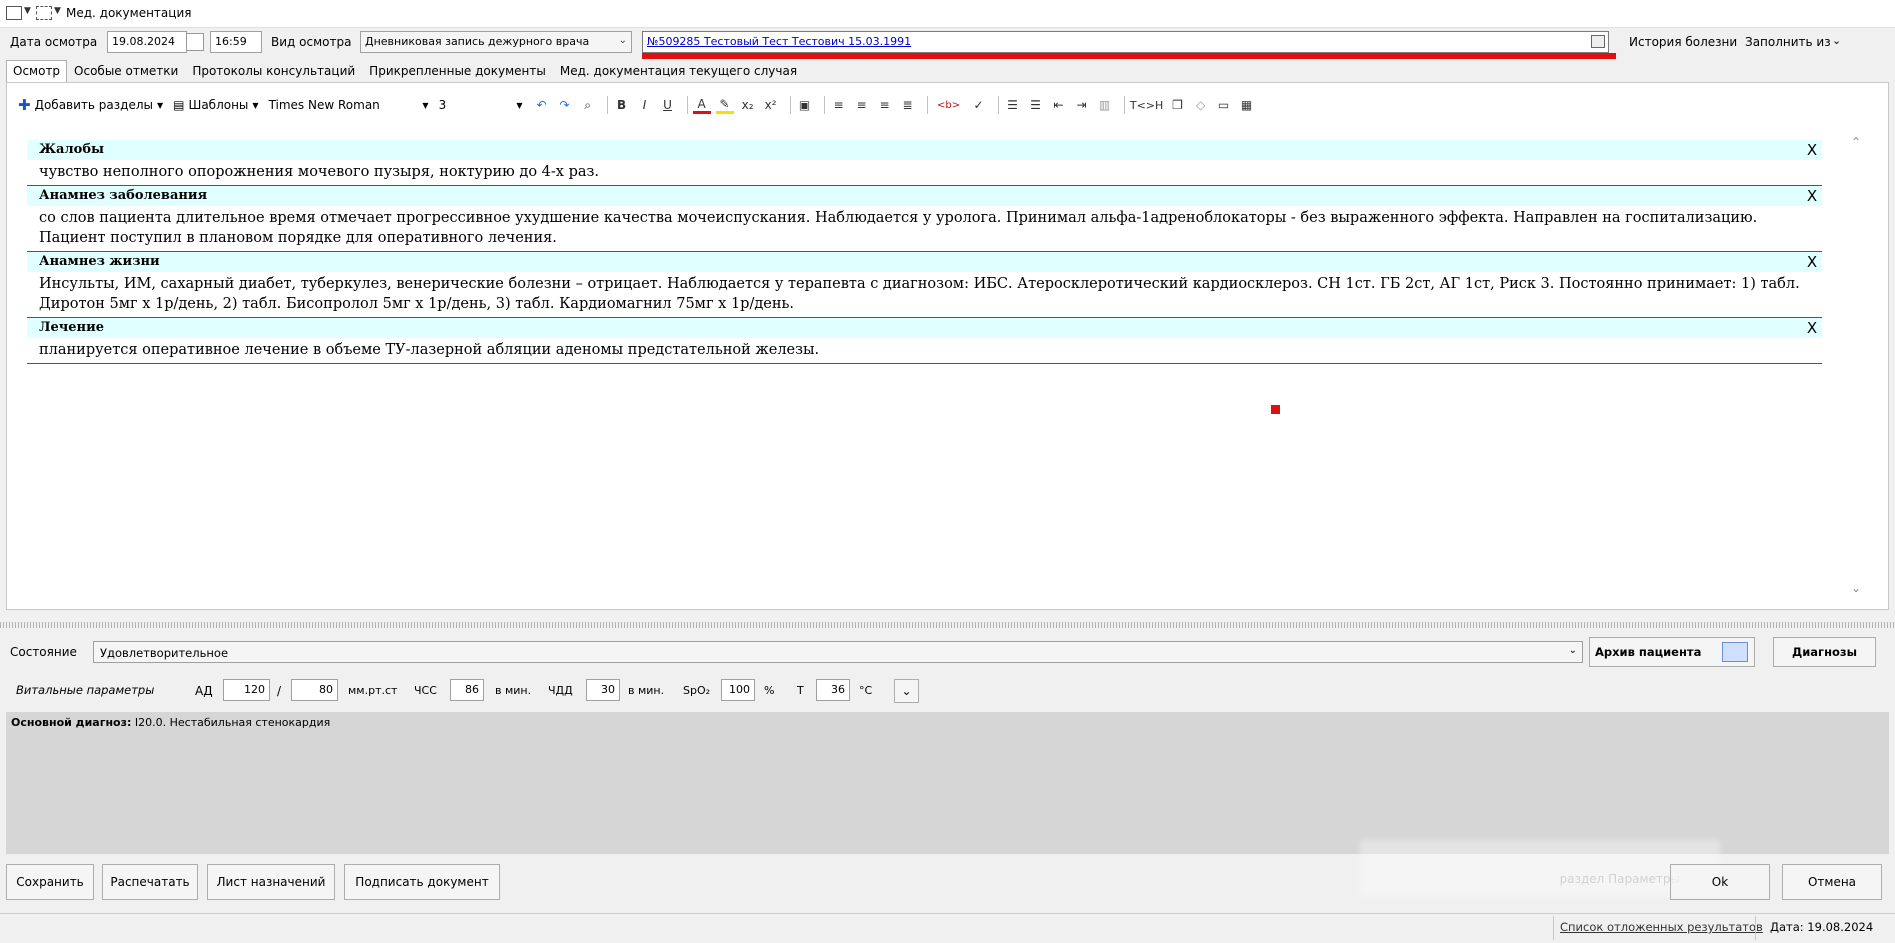 This screenshot has height=943, width=1895. I want to click on superscript-icon: x², so click(771, 105).